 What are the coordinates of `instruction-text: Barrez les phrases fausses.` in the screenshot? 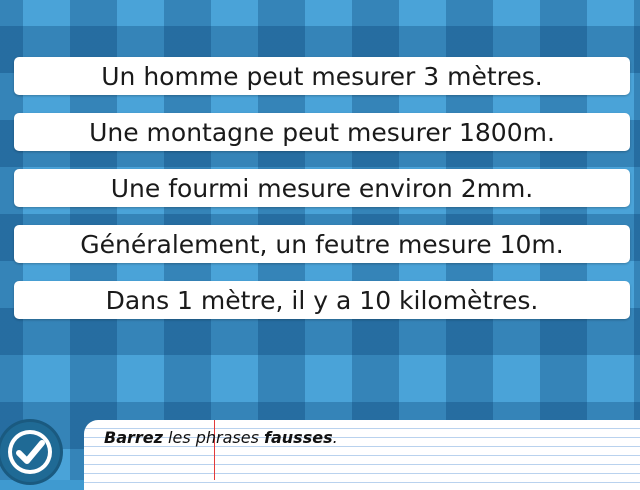 It's located at (221, 437).